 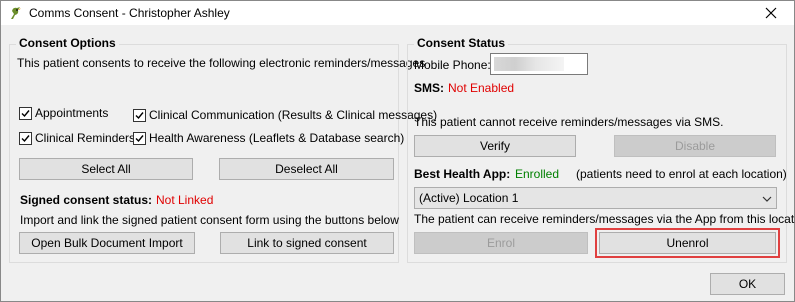 I want to click on sms-status-value: Not Enabled, so click(x=481, y=88).